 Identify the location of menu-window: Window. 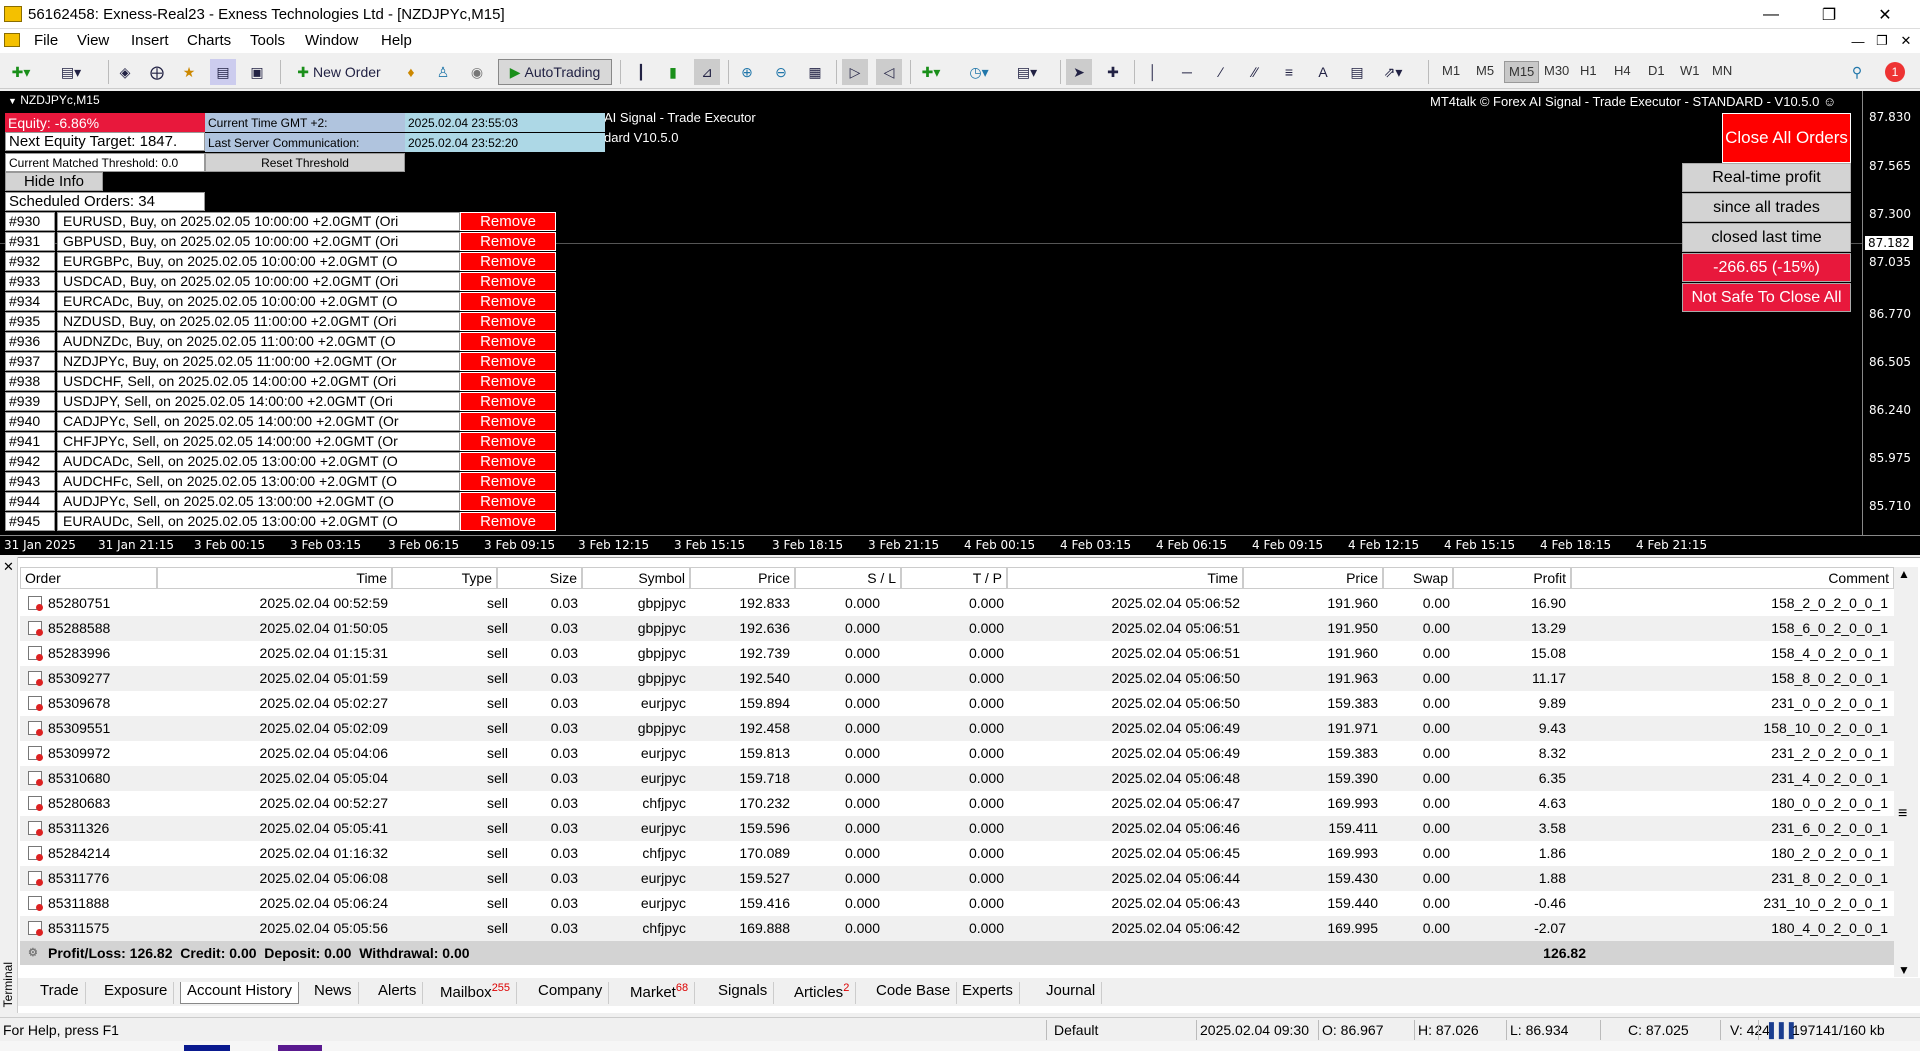
(331, 40).